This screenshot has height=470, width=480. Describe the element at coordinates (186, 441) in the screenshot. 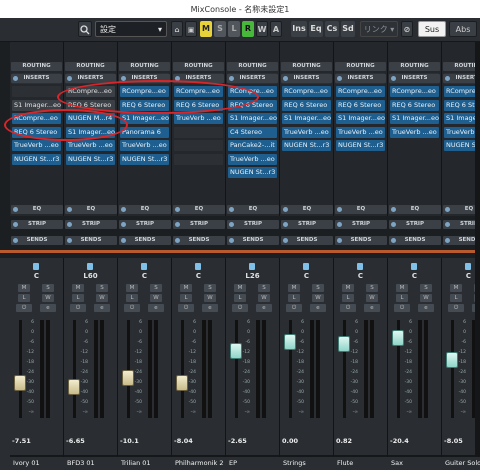

I see `volume-value: -8.04` at that location.